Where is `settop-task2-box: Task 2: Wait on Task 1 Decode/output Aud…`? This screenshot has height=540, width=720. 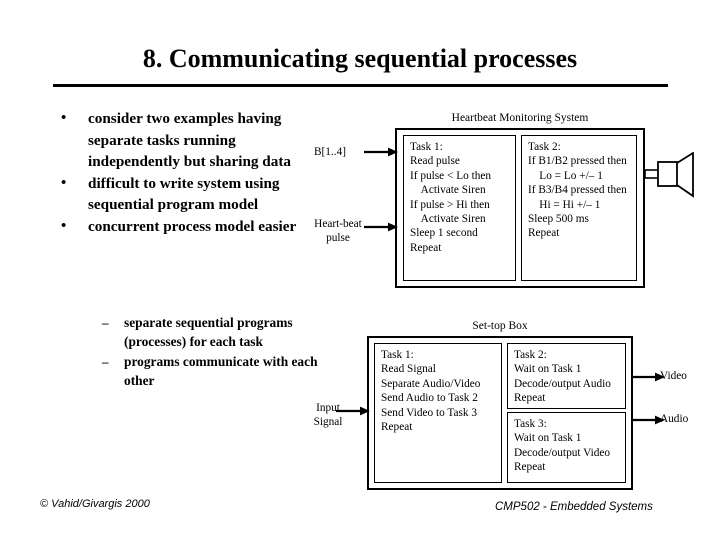 settop-task2-box: Task 2: Wait on Task 1 Decode/output Aud… is located at coordinates (566, 376).